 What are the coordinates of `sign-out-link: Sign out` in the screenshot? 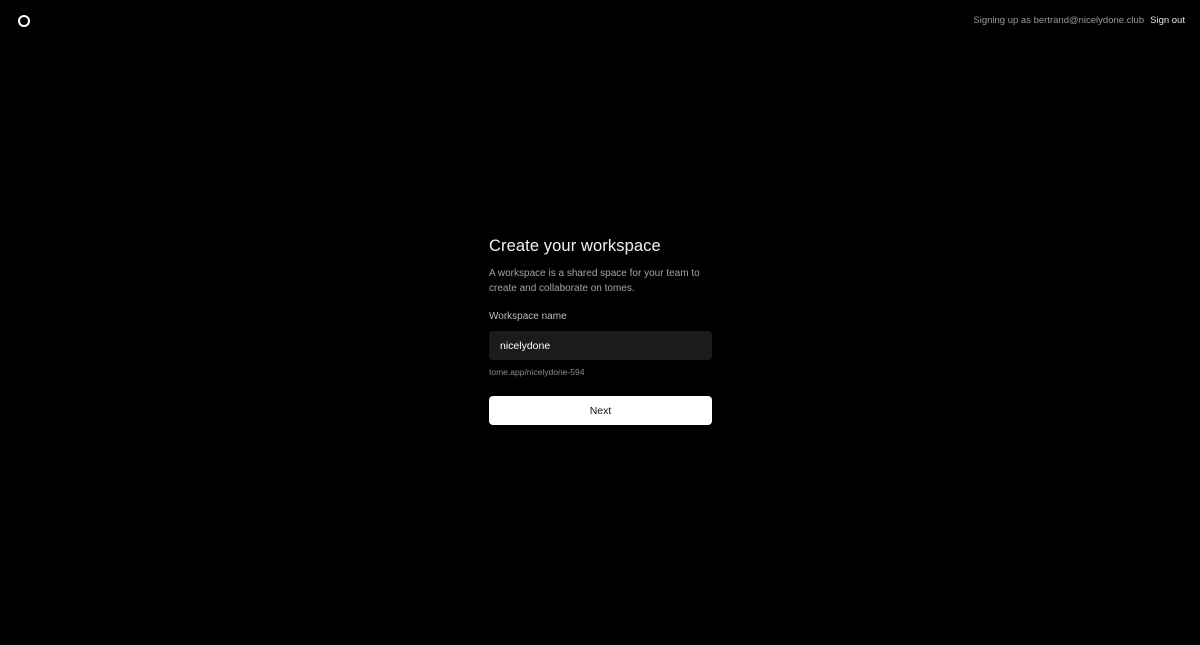 It's located at (1167, 21).